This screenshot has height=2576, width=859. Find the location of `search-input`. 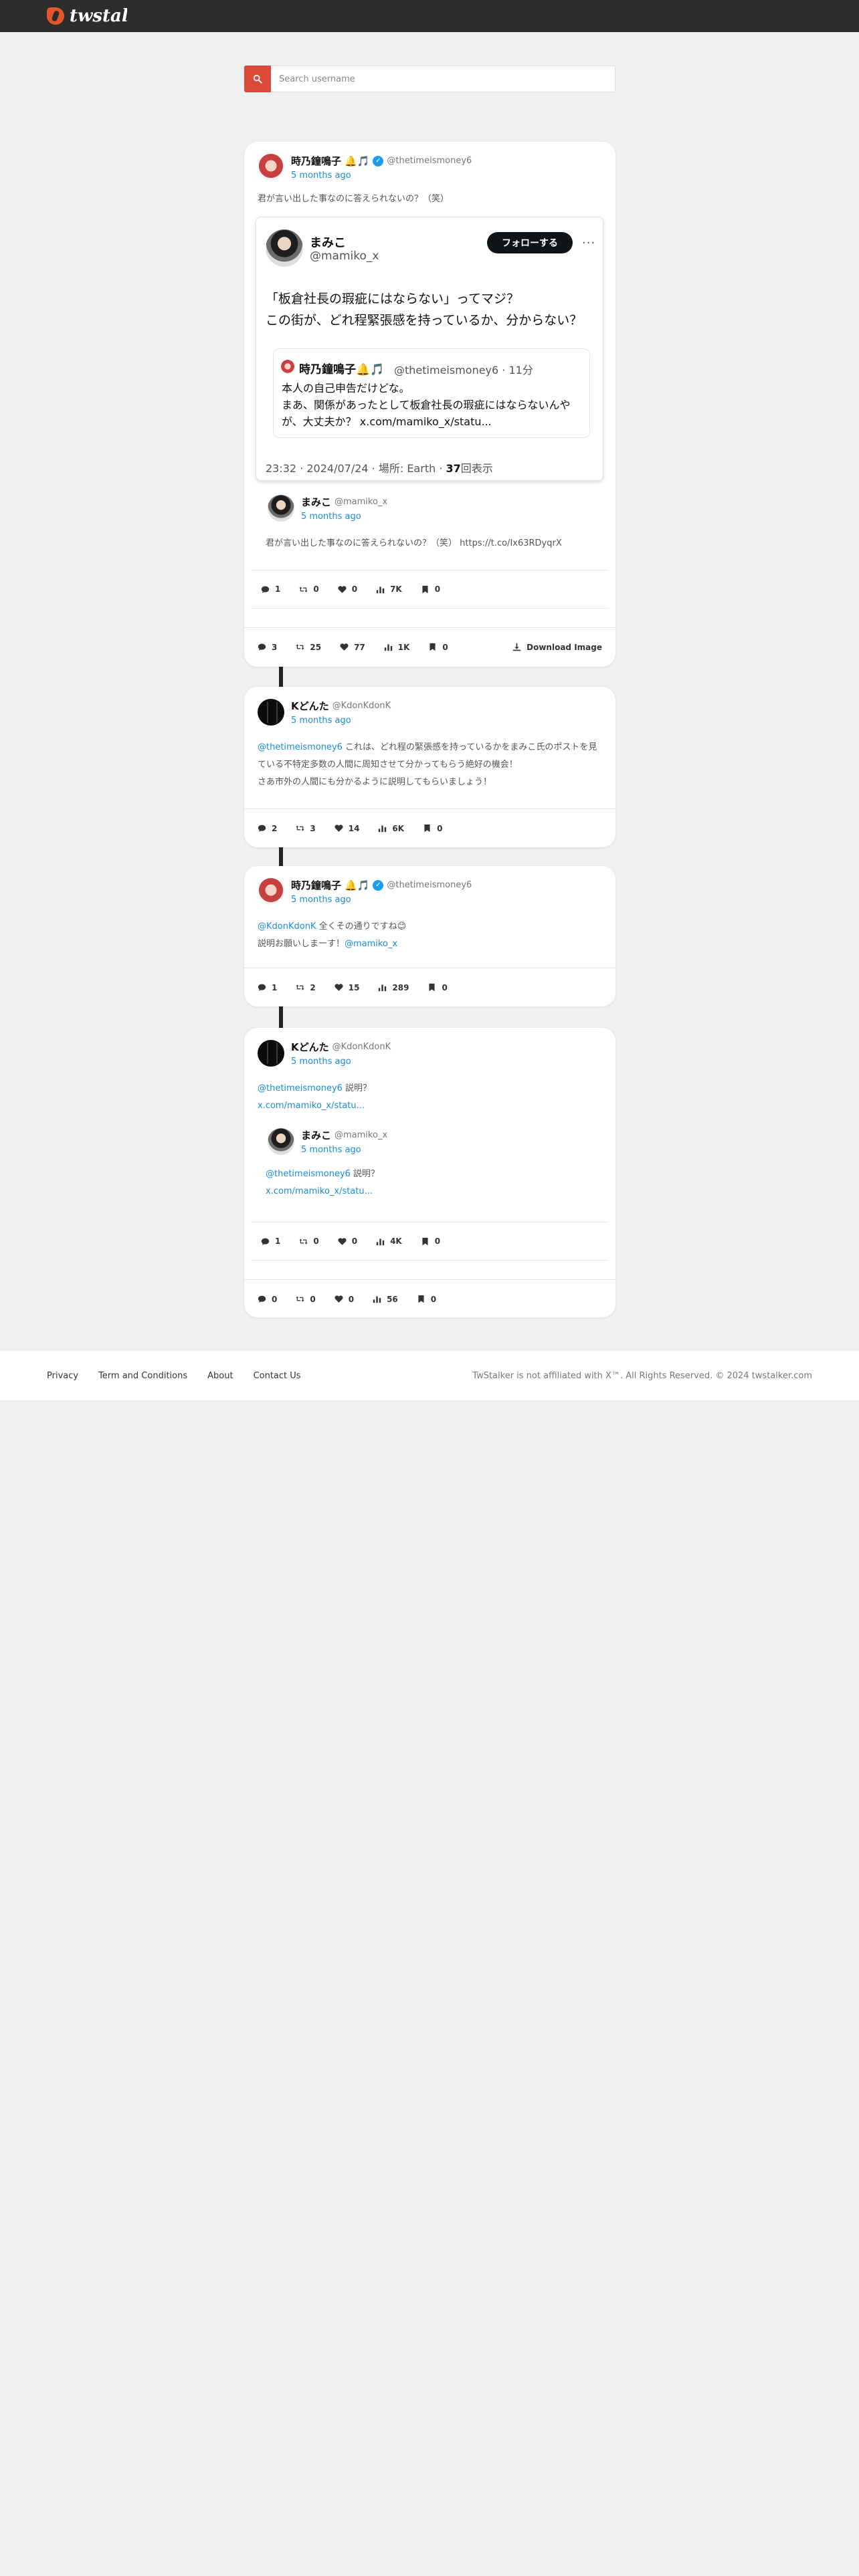

search-input is located at coordinates (443, 79).